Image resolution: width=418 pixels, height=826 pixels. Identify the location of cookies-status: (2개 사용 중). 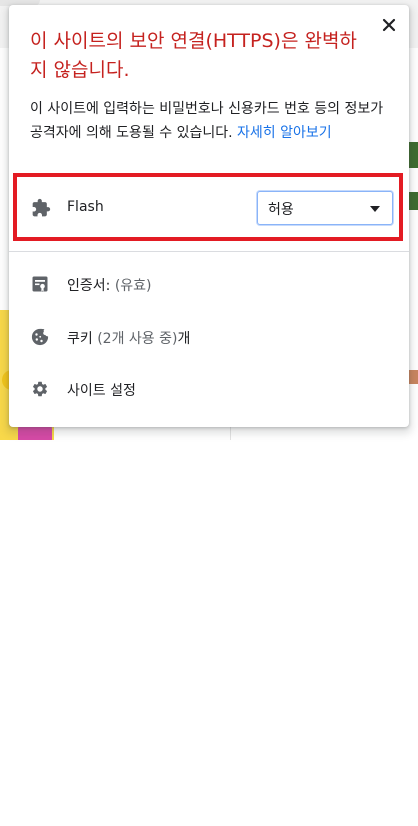
(137, 339).